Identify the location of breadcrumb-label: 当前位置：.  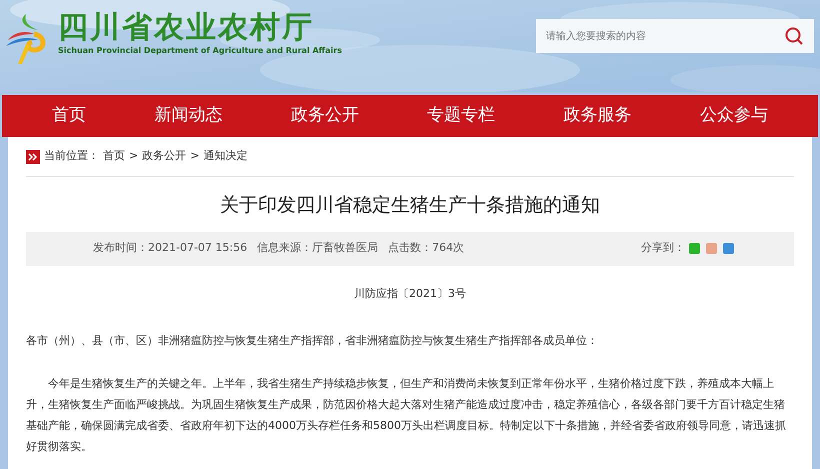
(71, 156).